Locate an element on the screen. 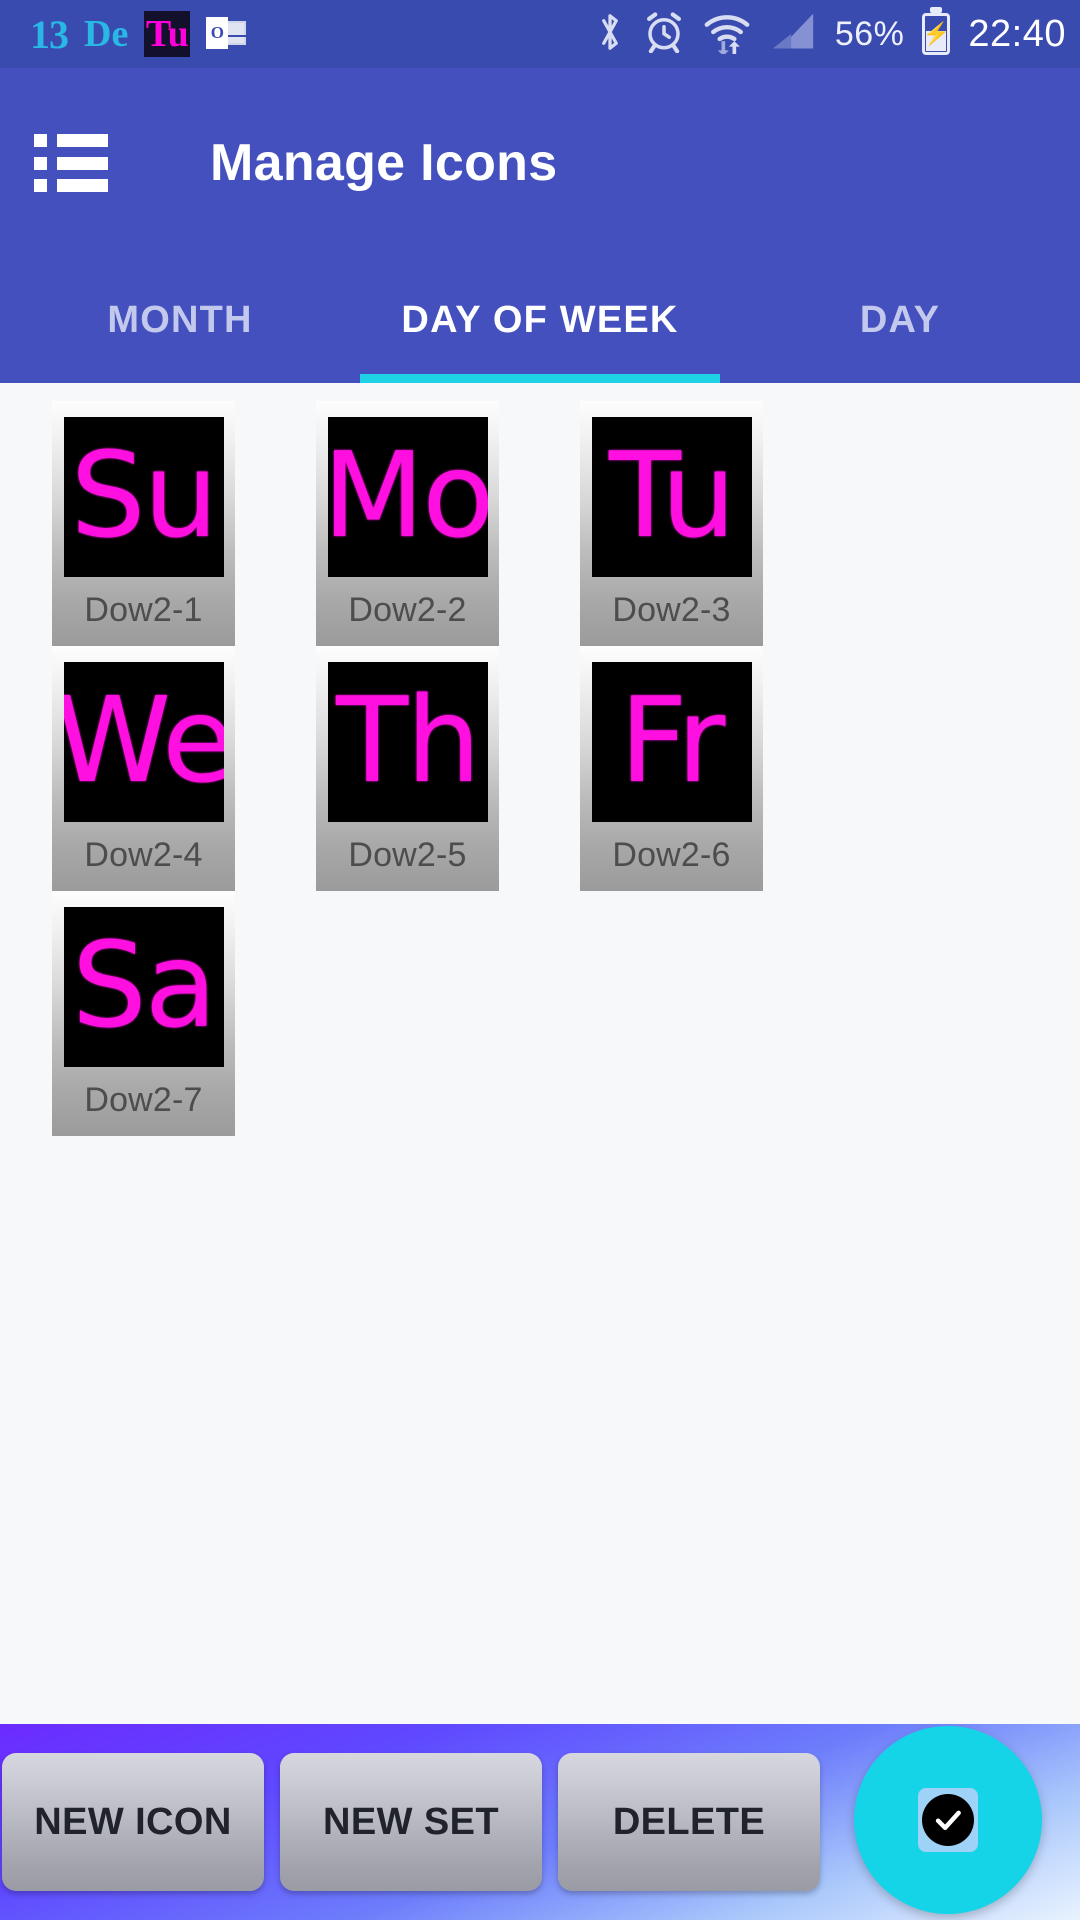 The width and height of the screenshot is (1080, 1920). icon-tile: Tu Dow2-3 is located at coordinates (671, 523).